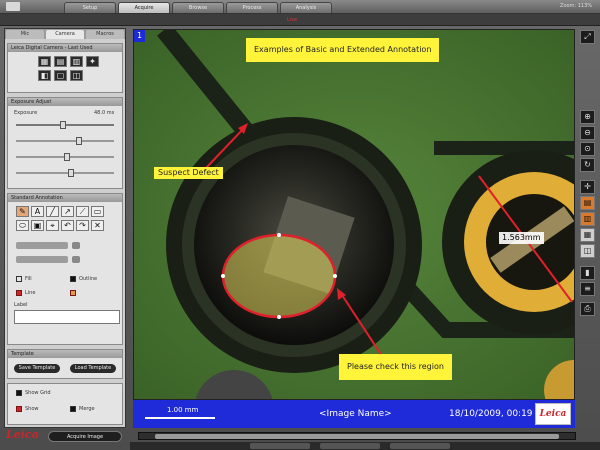 The width and height of the screenshot is (600, 450). What do you see at coordinates (587, 203) in the screenshot?
I see `overlay-icon: ▤` at bounding box center [587, 203].